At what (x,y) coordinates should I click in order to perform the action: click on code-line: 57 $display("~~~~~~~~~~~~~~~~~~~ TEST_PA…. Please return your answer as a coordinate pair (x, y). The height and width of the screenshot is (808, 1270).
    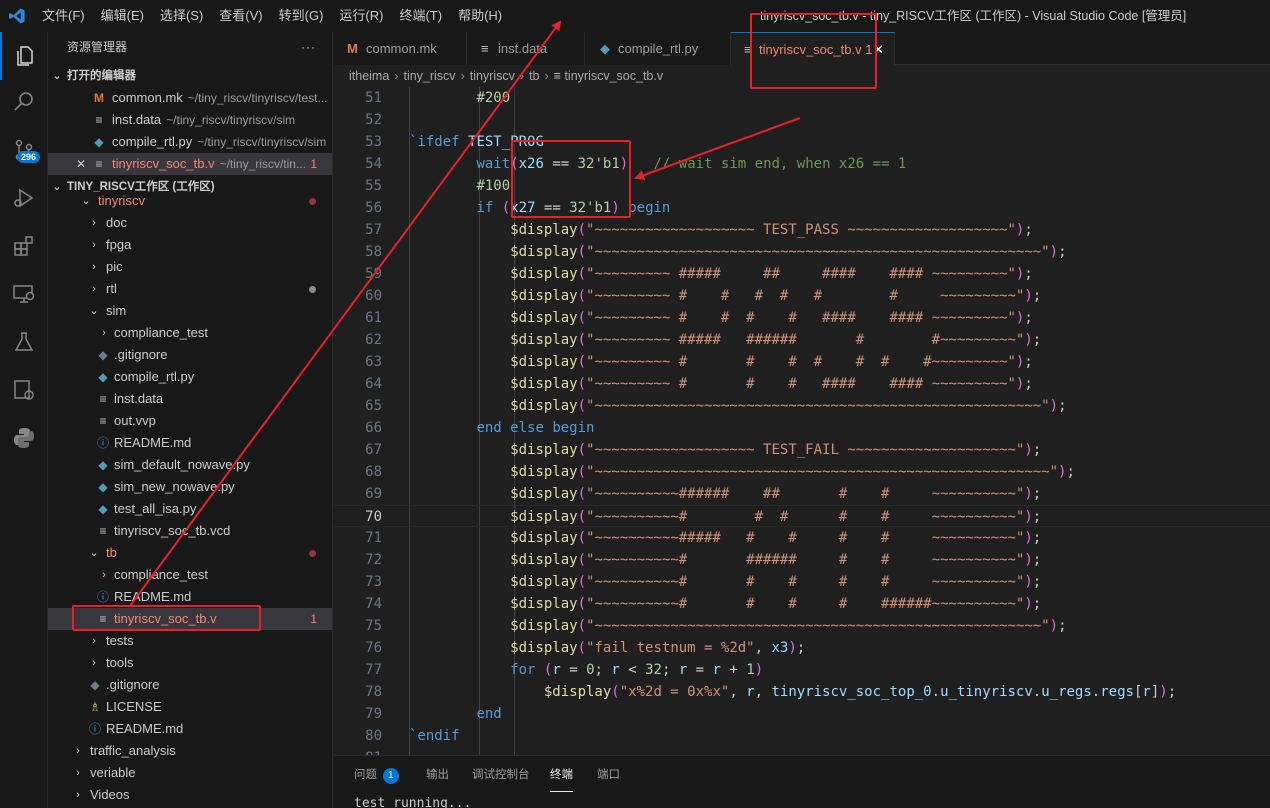
    Looking at the image, I should click on (802, 230).